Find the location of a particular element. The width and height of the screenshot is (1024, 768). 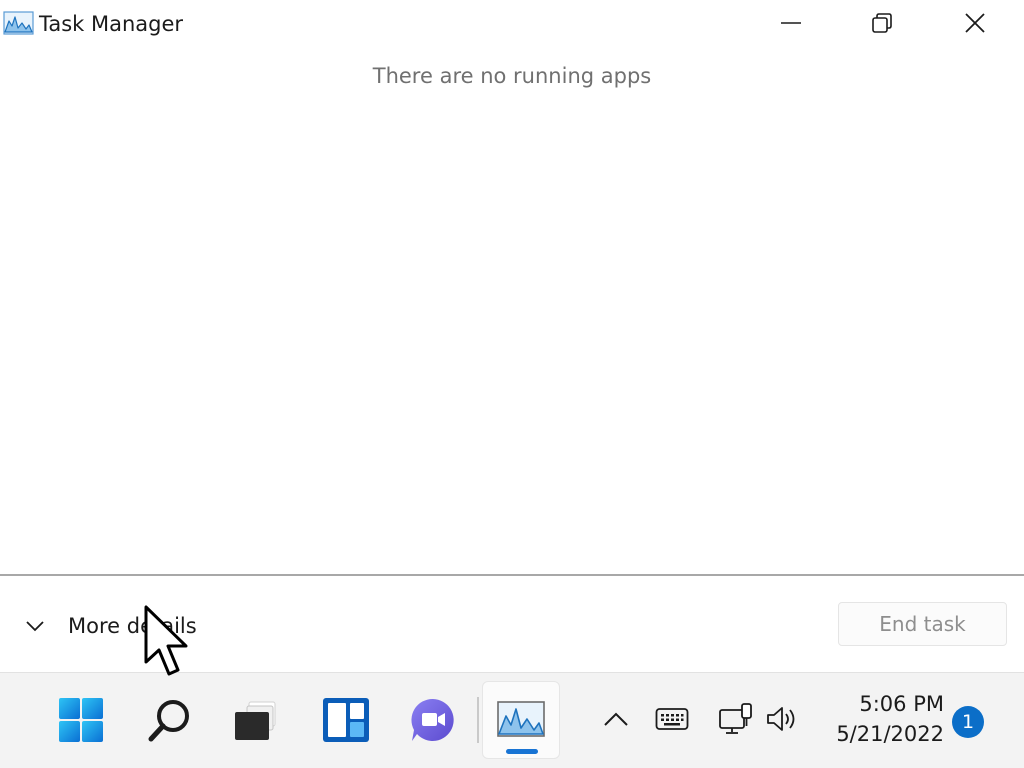

teams-chat-icon is located at coordinates (432, 719).